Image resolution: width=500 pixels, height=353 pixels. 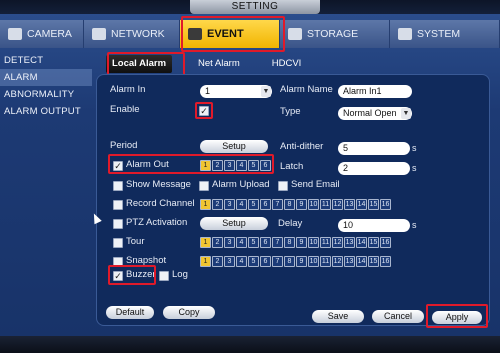 I want to click on delay-input: 10, so click(x=374, y=225).